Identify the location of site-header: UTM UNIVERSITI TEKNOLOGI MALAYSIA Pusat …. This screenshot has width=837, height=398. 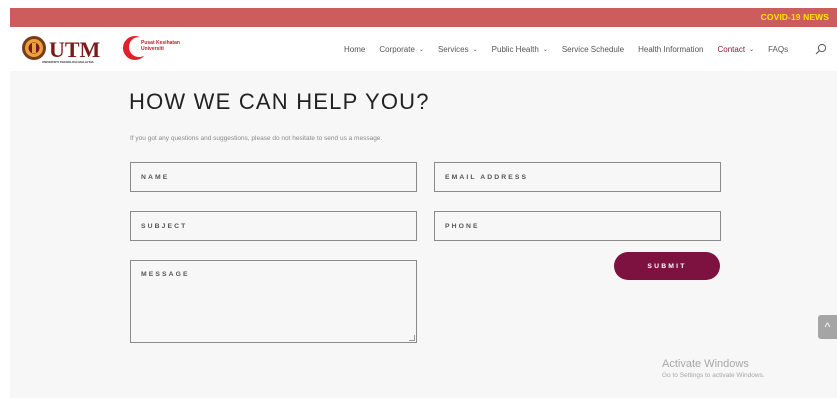
(423, 49).